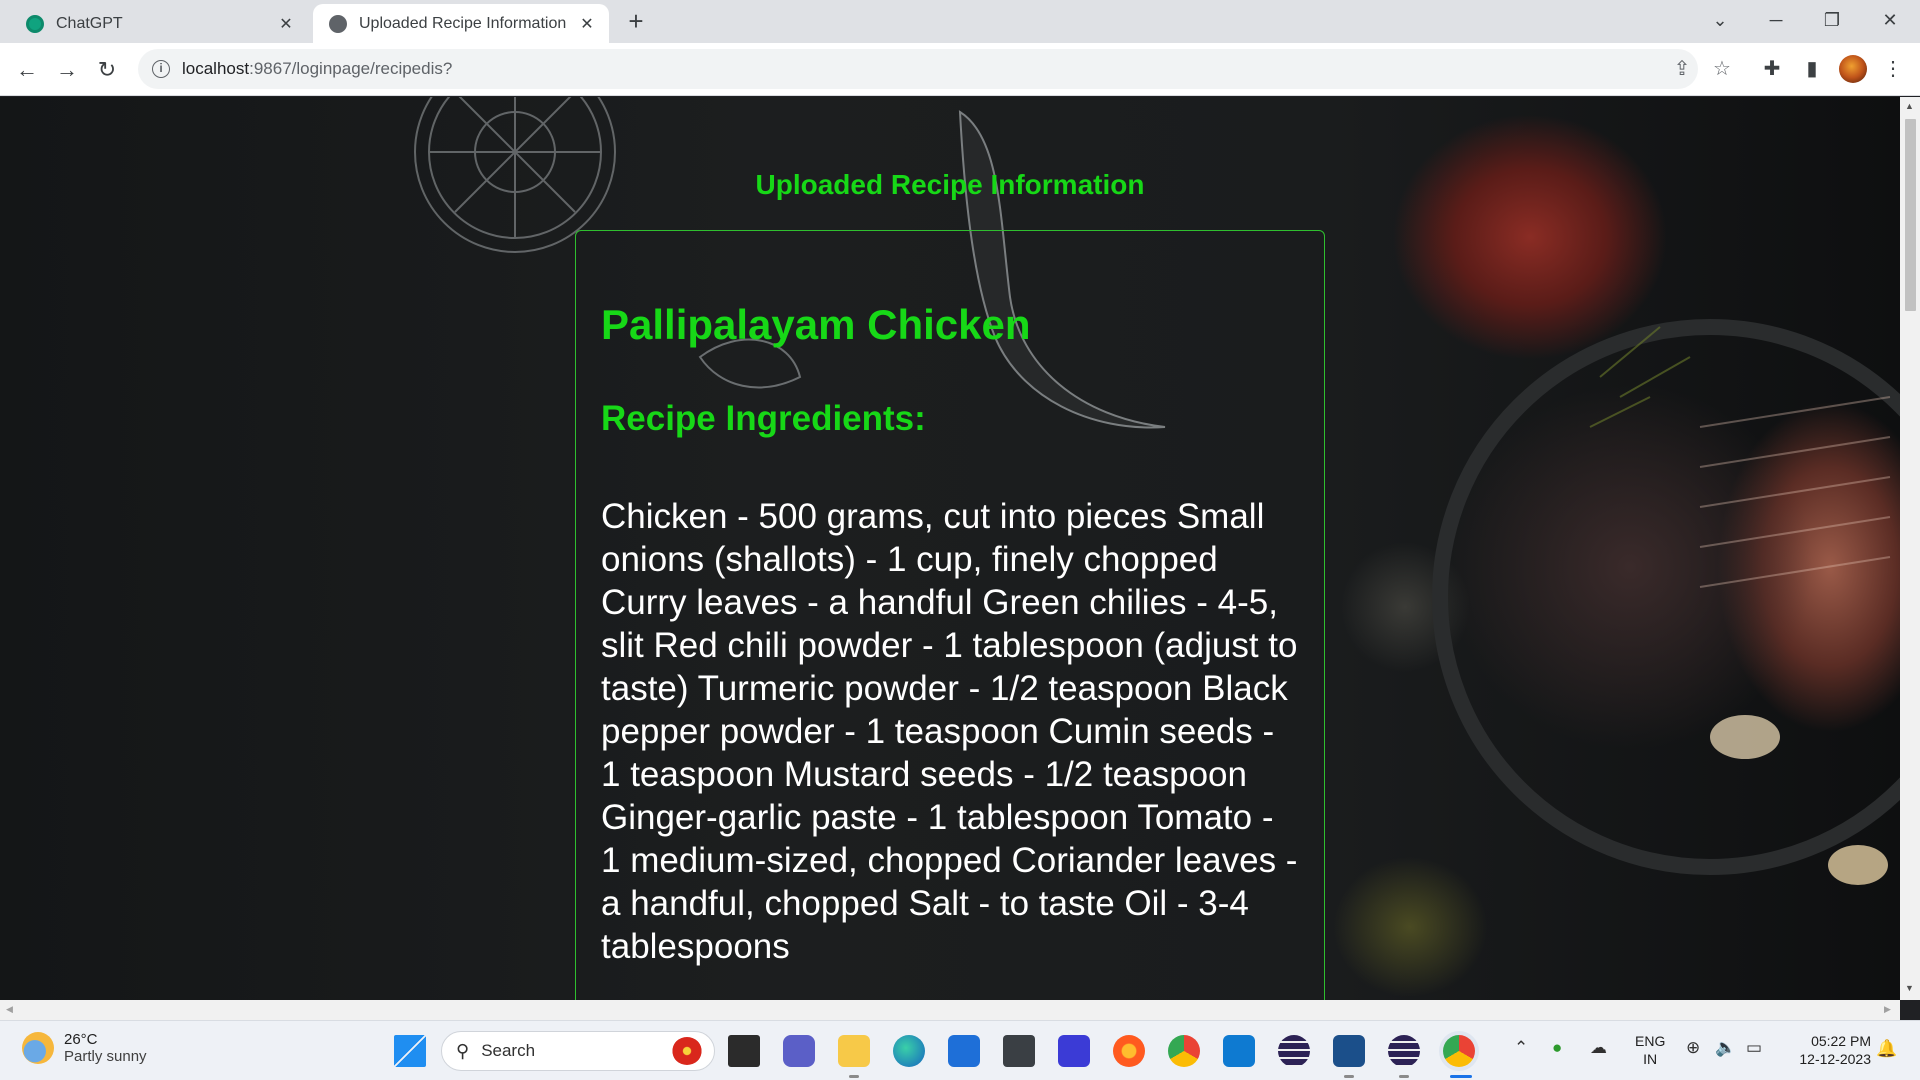  What do you see at coordinates (1693, 1048) in the screenshot?
I see `network-globe-icon: ⊕` at bounding box center [1693, 1048].